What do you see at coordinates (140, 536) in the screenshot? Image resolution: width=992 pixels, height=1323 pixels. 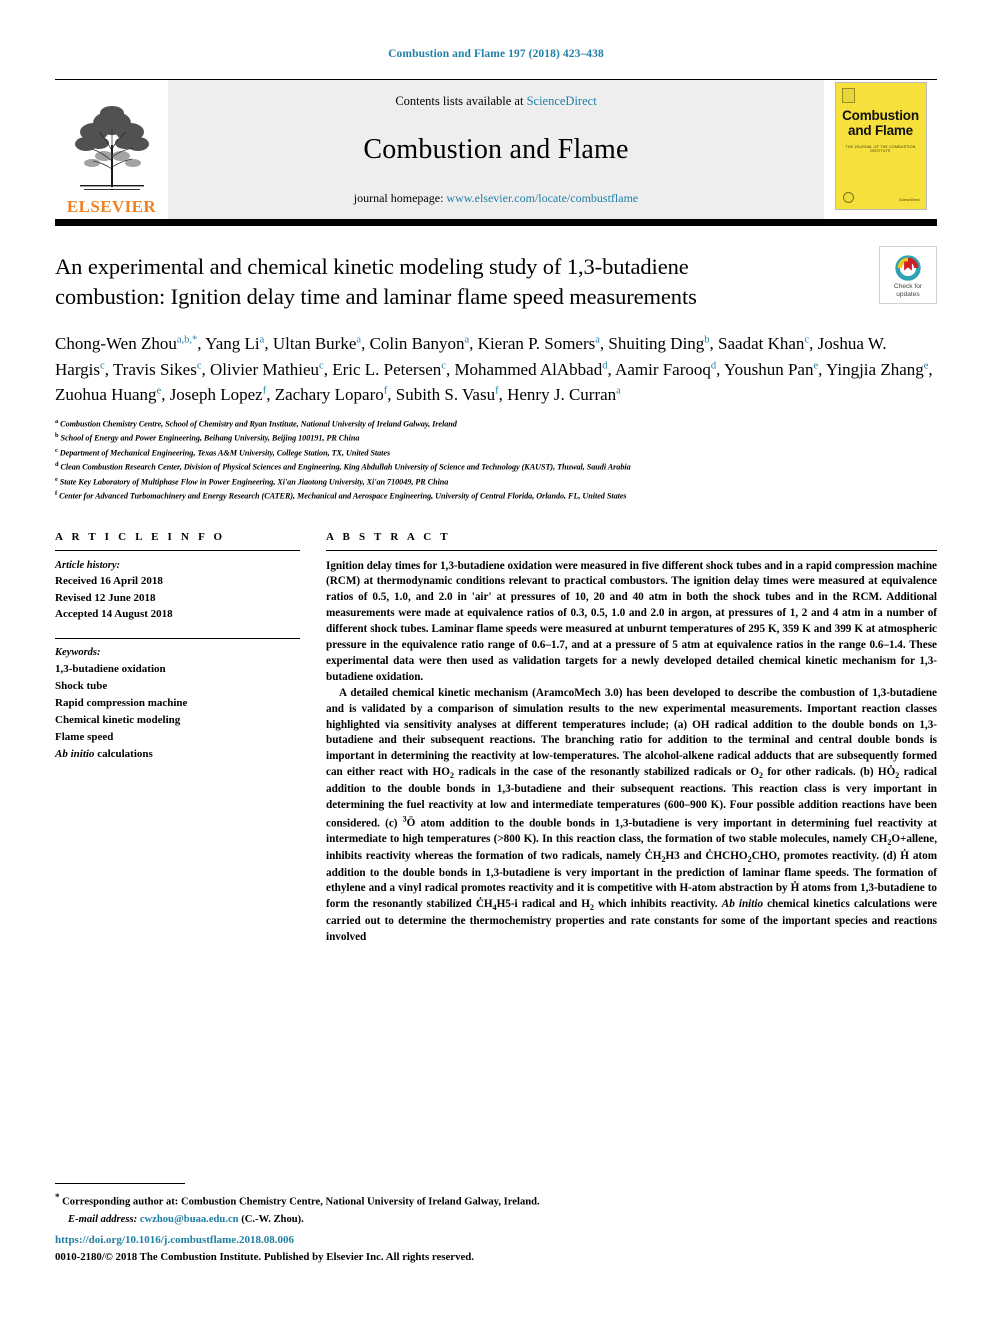 I see `article-info-heading: A R T I C L E I N F O` at bounding box center [140, 536].